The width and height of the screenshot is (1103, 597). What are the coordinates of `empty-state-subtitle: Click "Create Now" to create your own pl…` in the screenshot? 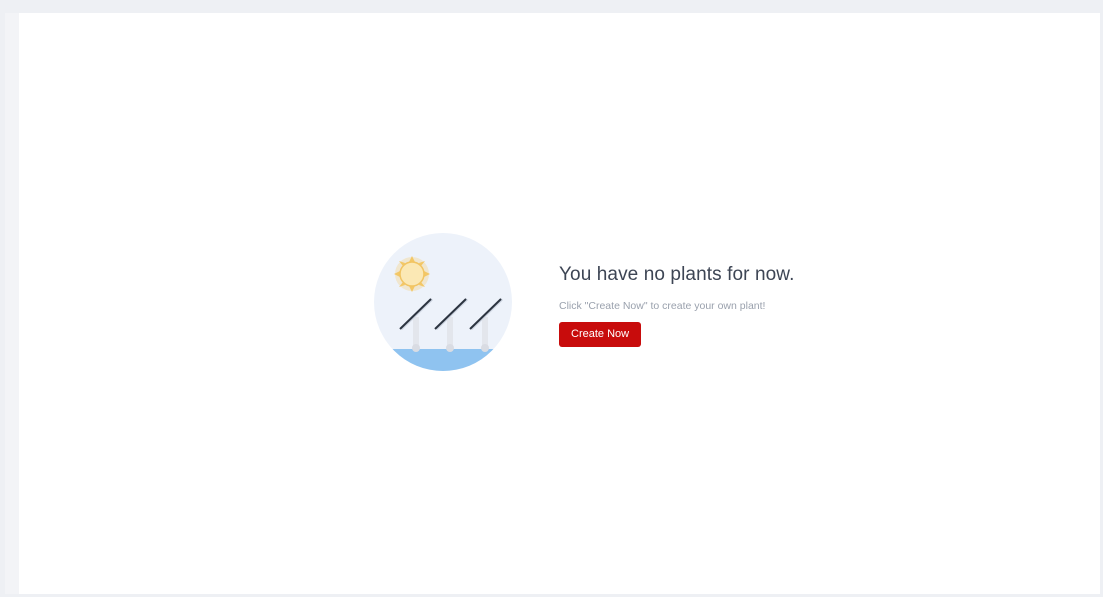 It's located at (662, 306).